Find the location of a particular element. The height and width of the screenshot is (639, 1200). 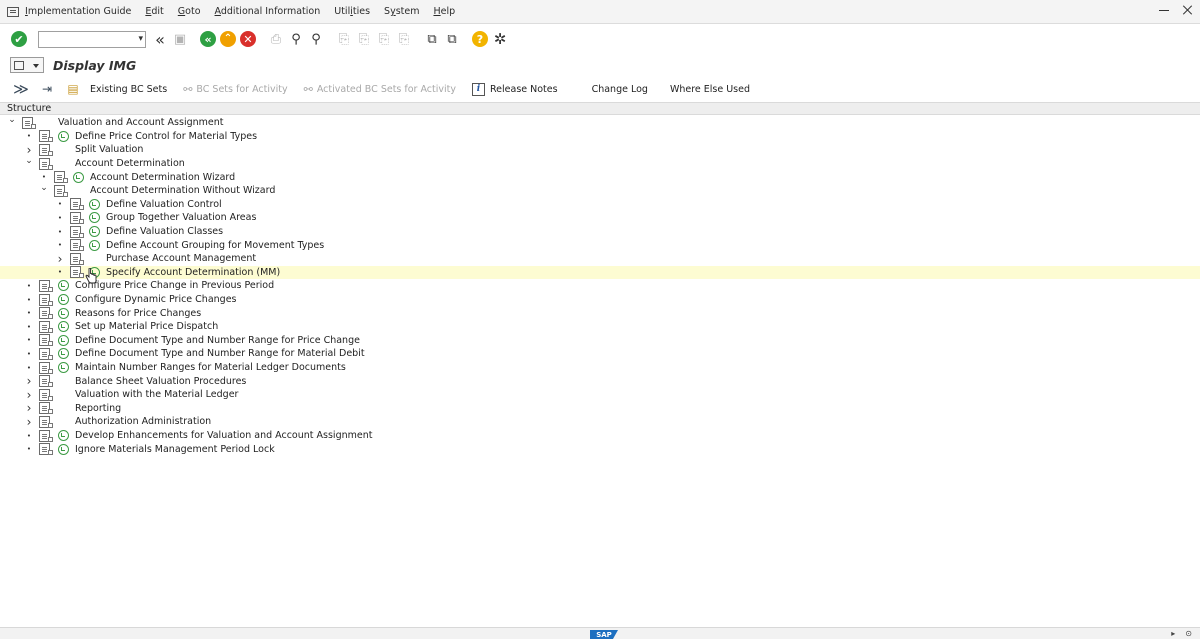

tree-node-label: Define Valuation Classes is located at coordinates (164, 231).